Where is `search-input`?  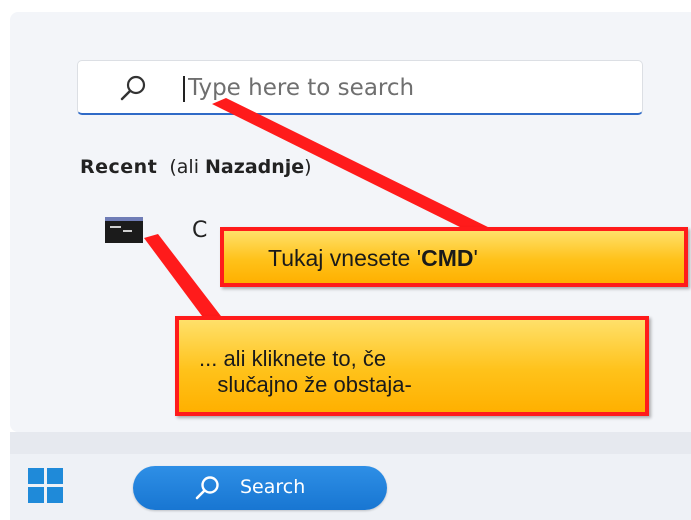
search-input is located at coordinates (398, 88).